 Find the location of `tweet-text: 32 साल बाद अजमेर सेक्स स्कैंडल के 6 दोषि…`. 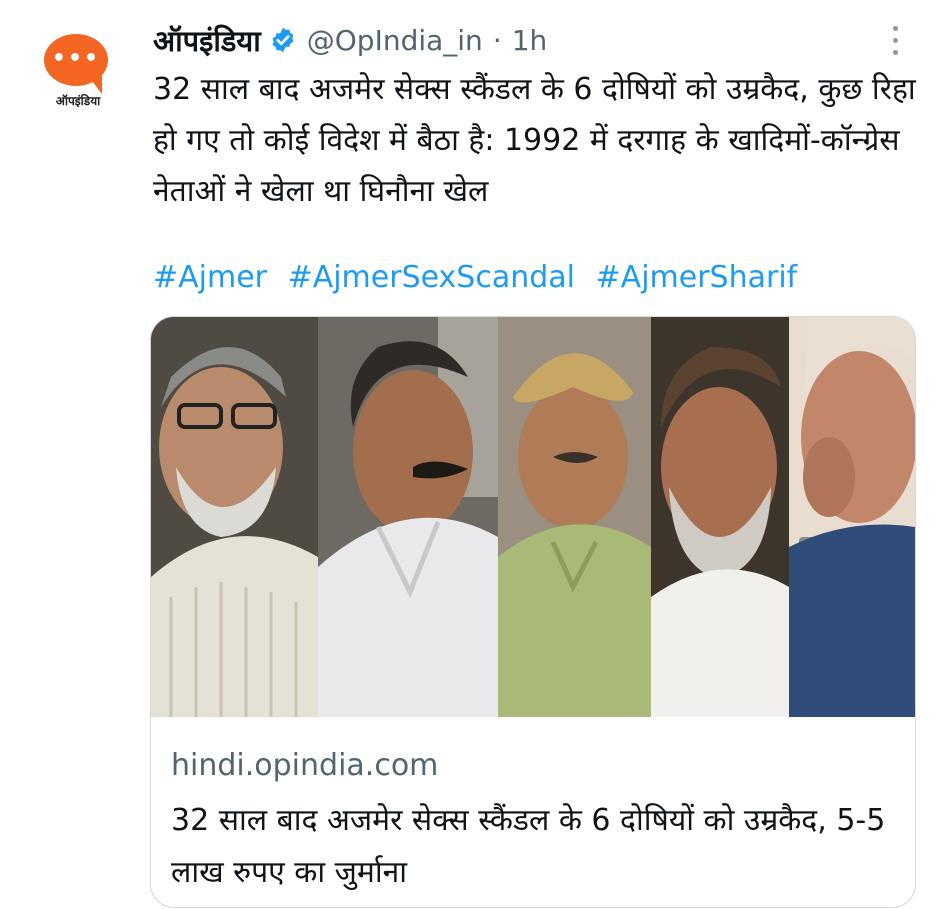

tweet-text: 32 साल बाद अजमेर सेक्स स्कैंडल के 6 दोषि… is located at coordinates (534, 140).